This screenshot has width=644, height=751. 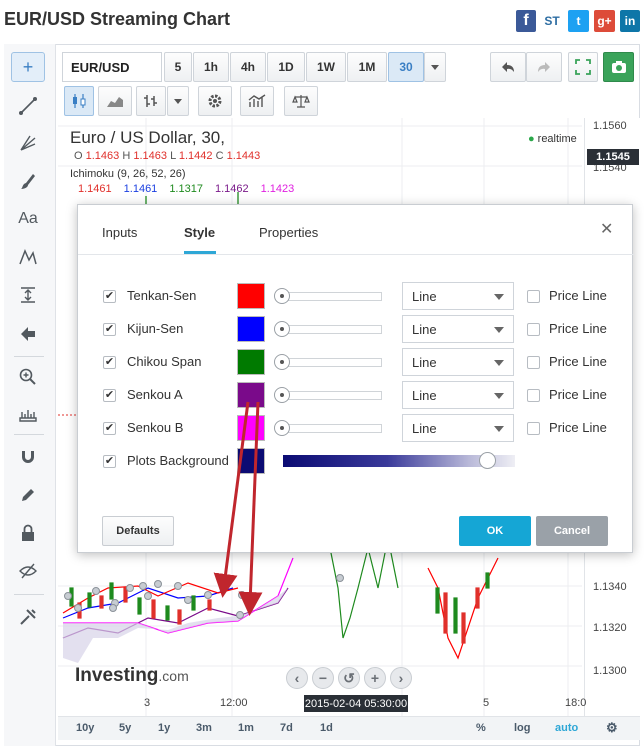 What do you see at coordinates (178, 67) in the screenshot?
I see `timeframe-5-button: 5` at bounding box center [178, 67].